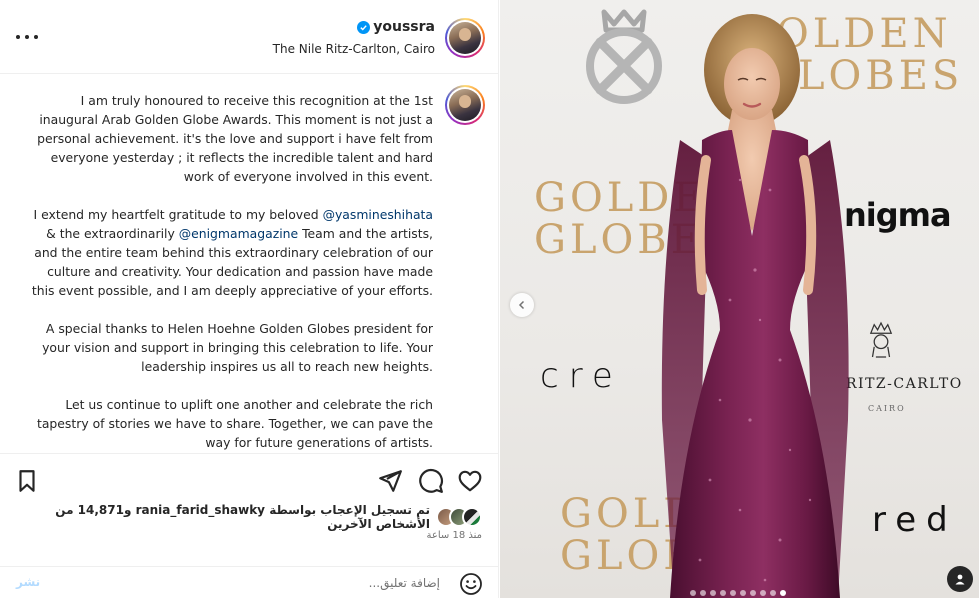 The height and width of the screenshot is (598, 979). Describe the element at coordinates (465, 105) in the screenshot. I see `caption-avatar` at that location.